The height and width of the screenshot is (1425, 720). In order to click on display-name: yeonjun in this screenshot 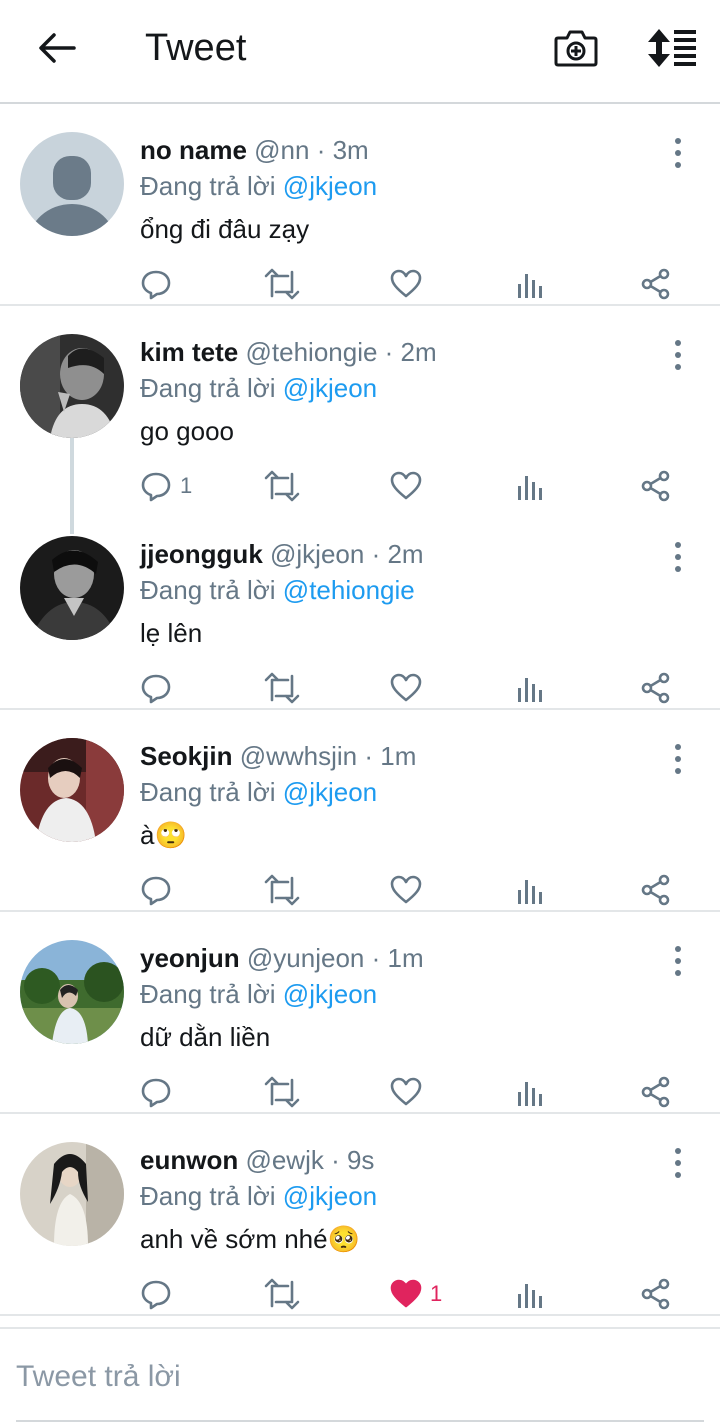, I will do `click(190, 958)`.